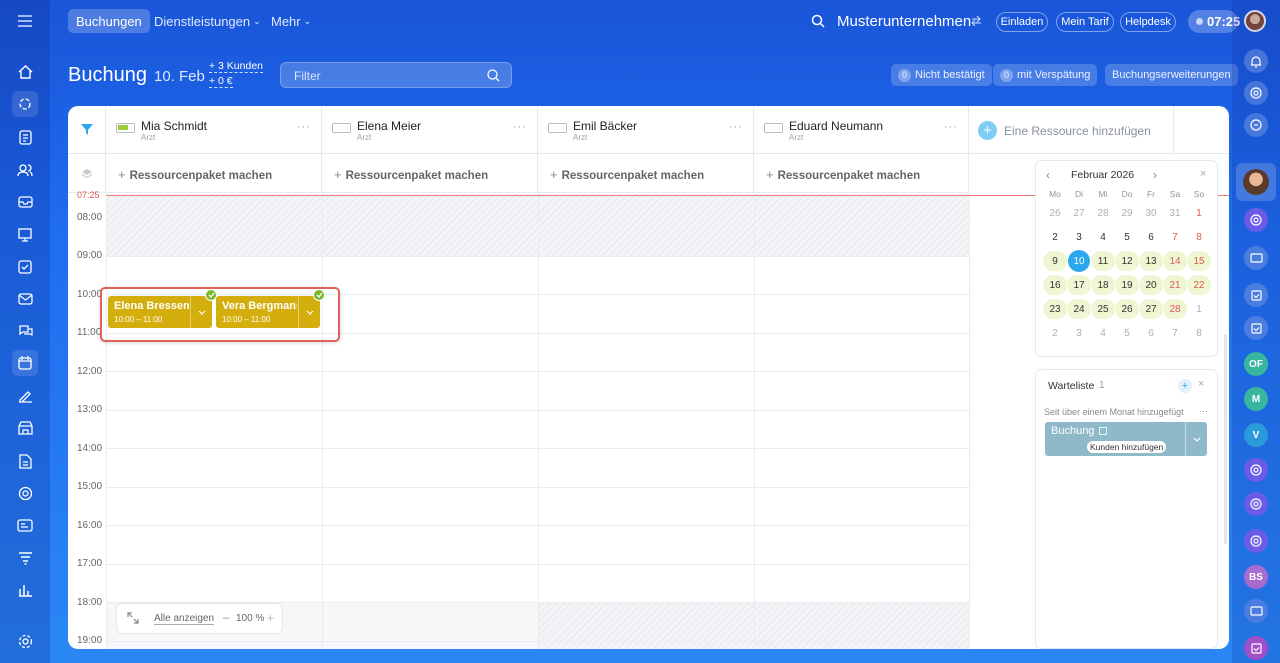 The width and height of the screenshot is (1280, 663). What do you see at coordinates (25, 428) in the screenshot?
I see `store-icon` at bounding box center [25, 428].